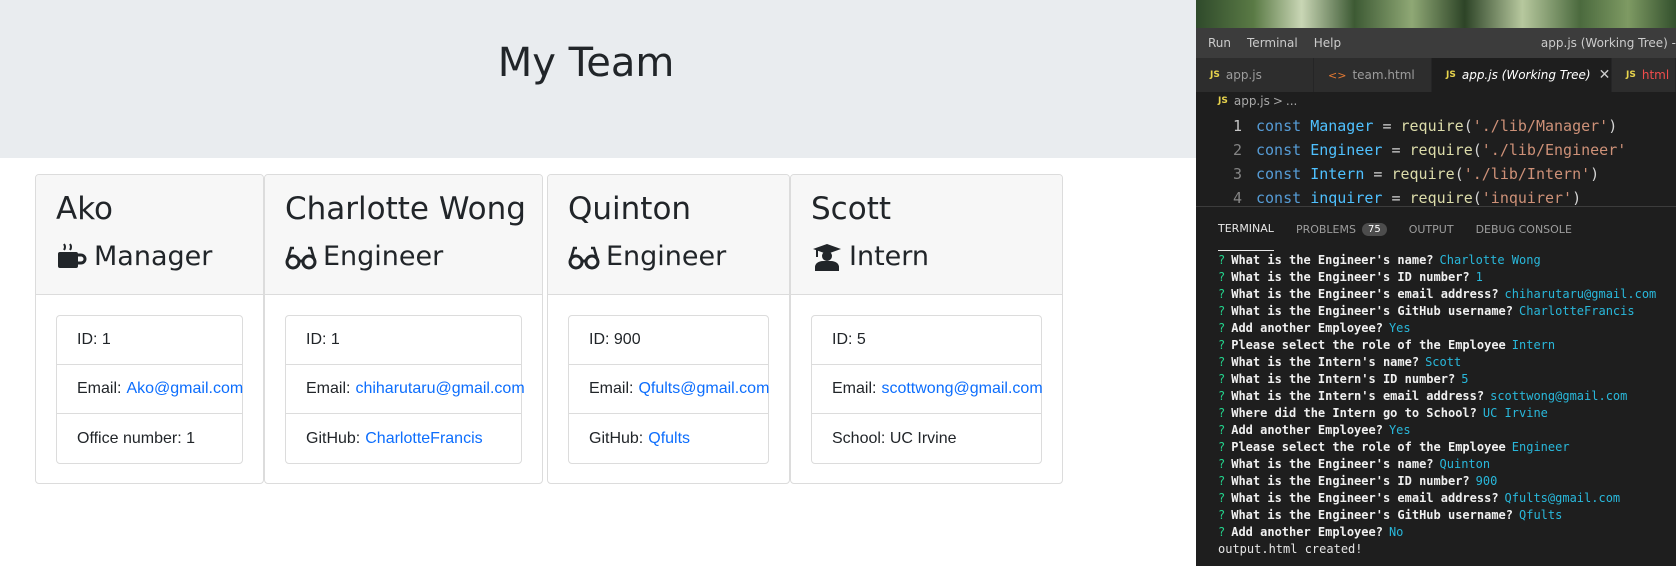  I want to click on menu-run: Run, so click(1219, 43).